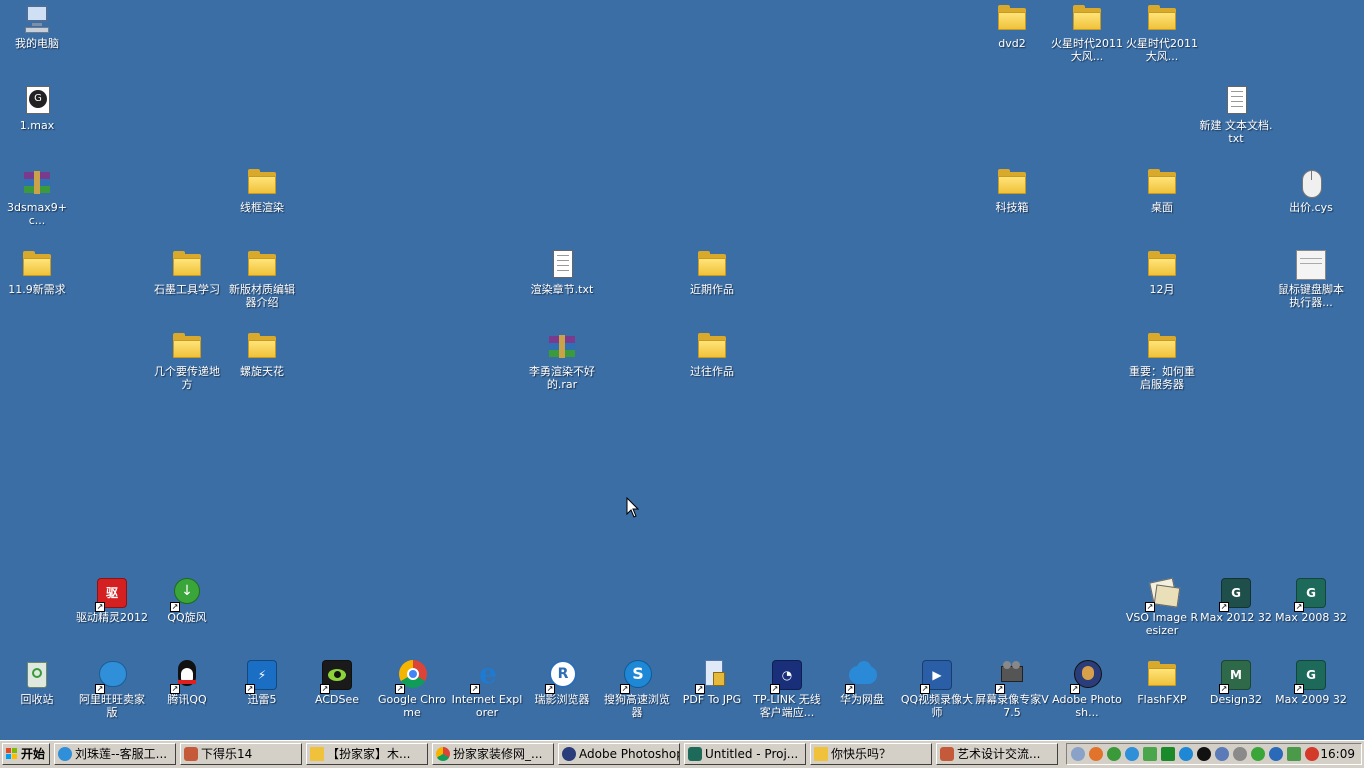  What do you see at coordinates (695, 754) in the screenshot?
I see `3dsmax-icon` at bounding box center [695, 754].